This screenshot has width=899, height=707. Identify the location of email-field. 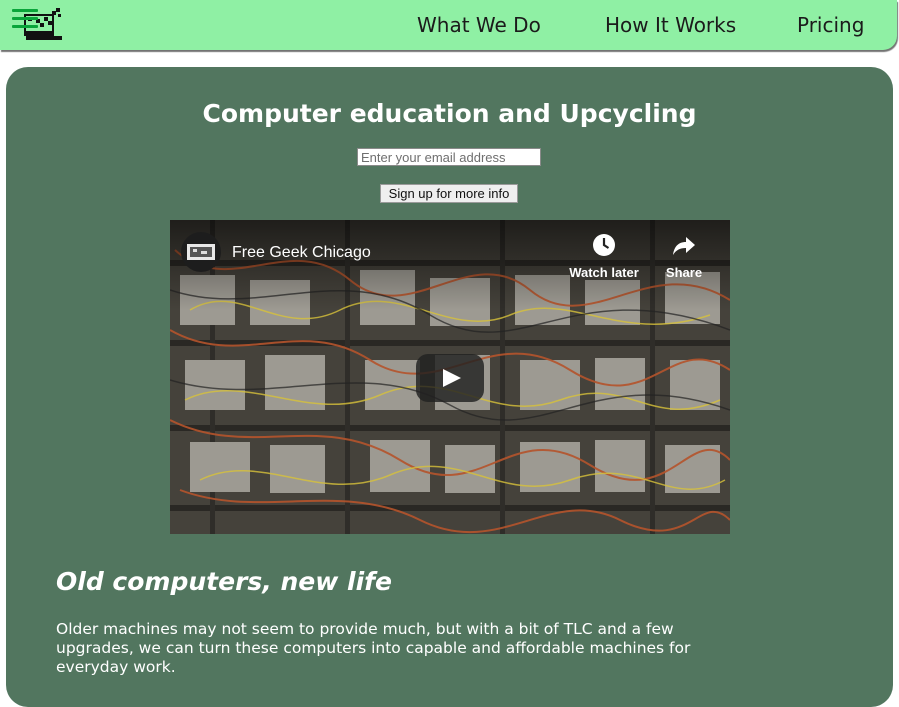
(449, 157).